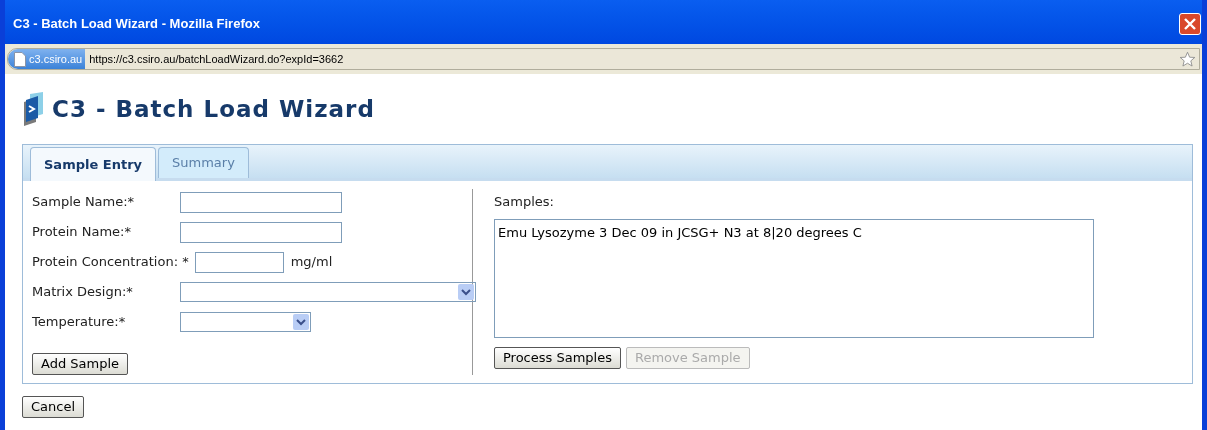 This screenshot has height=430, width=1207. What do you see at coordinates (557, 358) in the screenshot?
I see `process-samples-button: Process Samples` at bounding box center [557, 358].